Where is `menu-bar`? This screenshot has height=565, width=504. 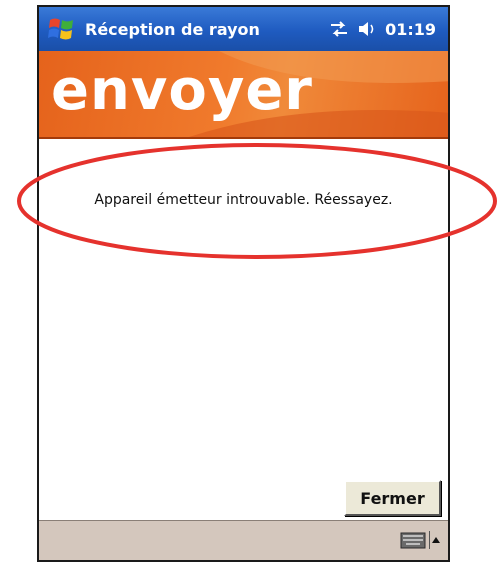
menu-bar is located at coordinates (243, 540).